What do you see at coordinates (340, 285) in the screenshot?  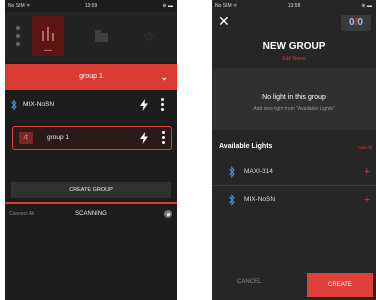 I see `create-button: CREATE` at bounding box center [340, 285].